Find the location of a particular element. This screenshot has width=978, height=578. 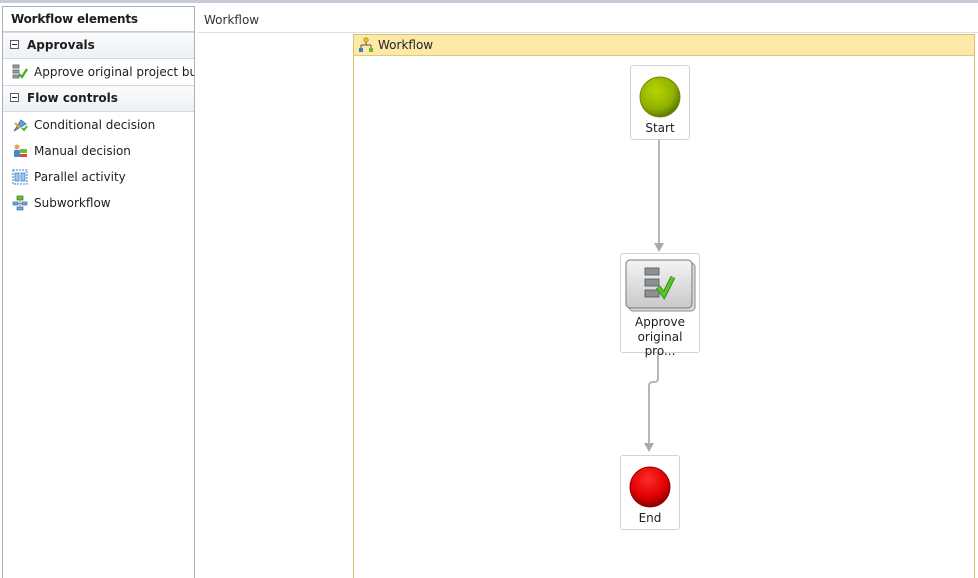

approval-node-label-line1: Approve is located at coordinates (660, 322).